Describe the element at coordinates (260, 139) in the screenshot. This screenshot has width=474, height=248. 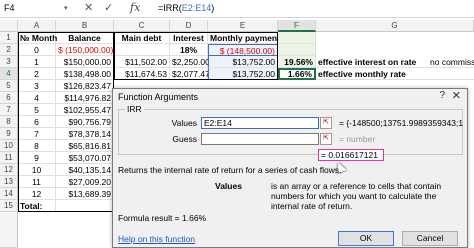
I see `guess-input` at that location.